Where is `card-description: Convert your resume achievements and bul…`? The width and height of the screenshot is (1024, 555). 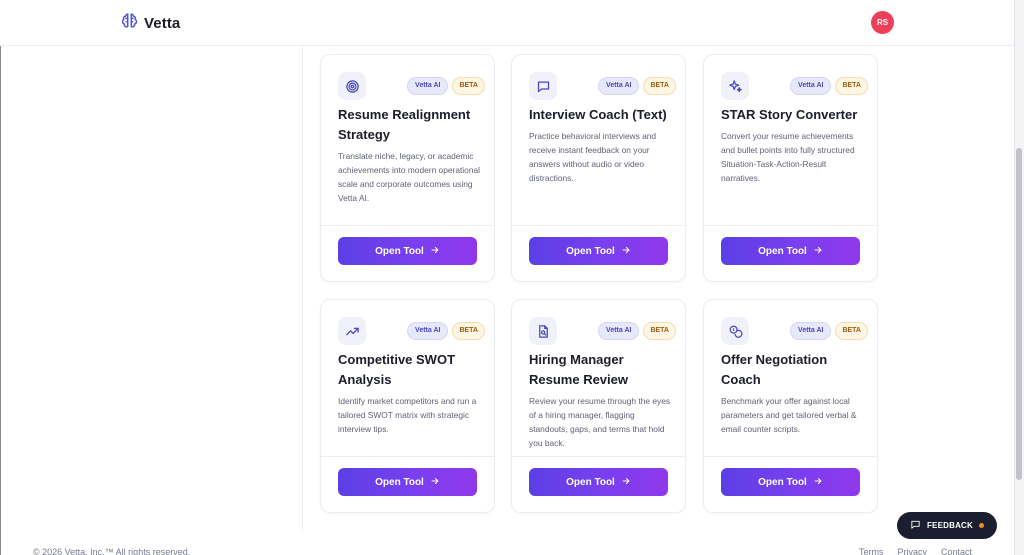
card-description: Convert your resume achievements and bul… is located at coordinates (788, 157).